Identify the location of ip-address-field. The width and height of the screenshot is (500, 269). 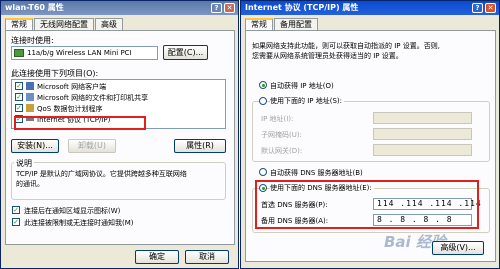
(422, 118).